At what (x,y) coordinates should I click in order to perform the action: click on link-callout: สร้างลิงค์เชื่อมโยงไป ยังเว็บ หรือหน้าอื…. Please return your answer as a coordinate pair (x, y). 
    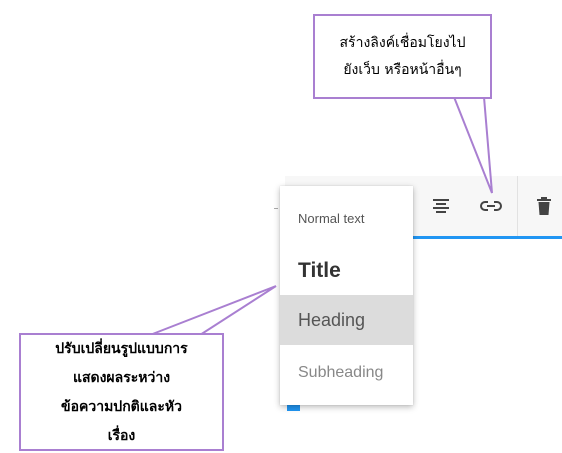
    Looking at the image, I should click on (402, 56).